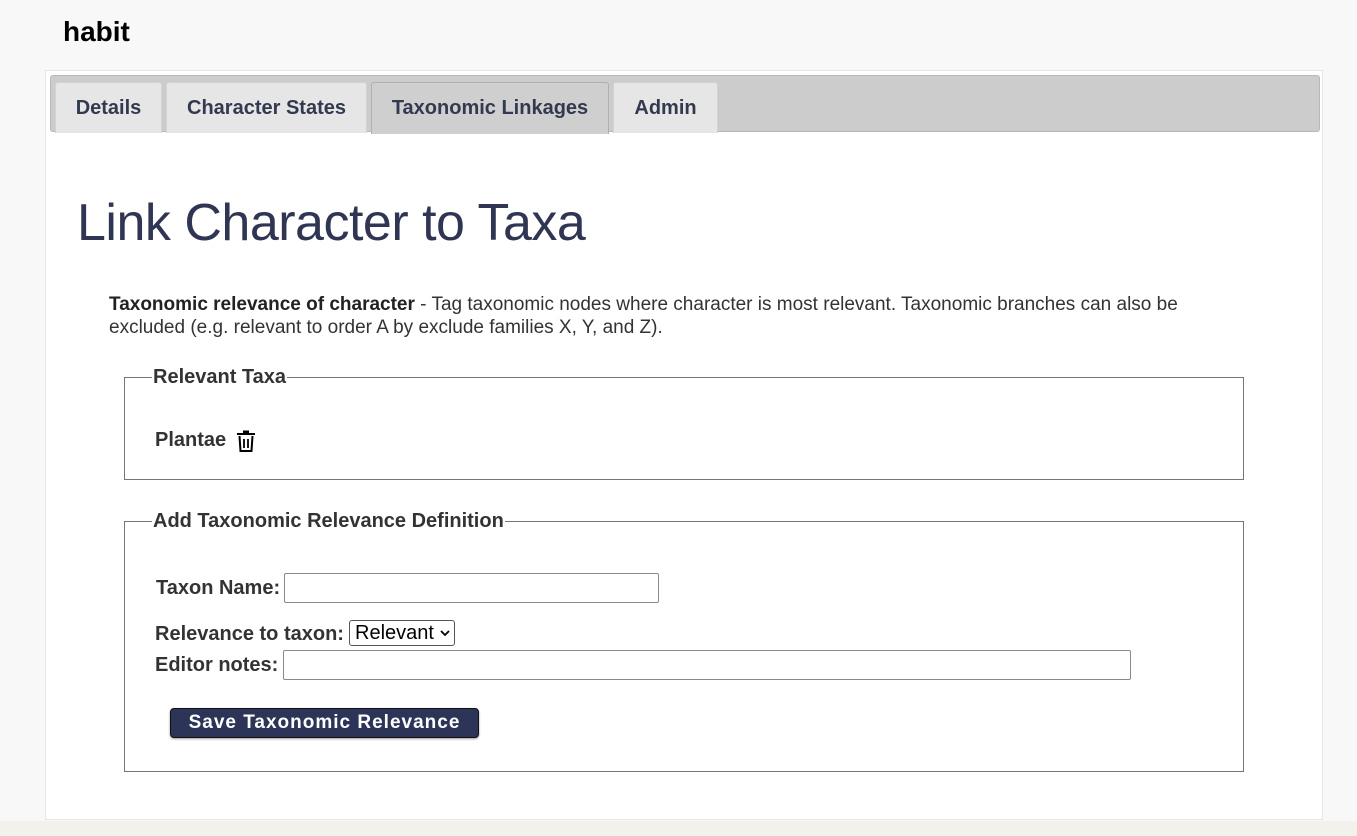  What do you see at coordinates (266, 107) in the screenshot?
I see `tab-character-states: Character States` at bounding box center [266, 107].